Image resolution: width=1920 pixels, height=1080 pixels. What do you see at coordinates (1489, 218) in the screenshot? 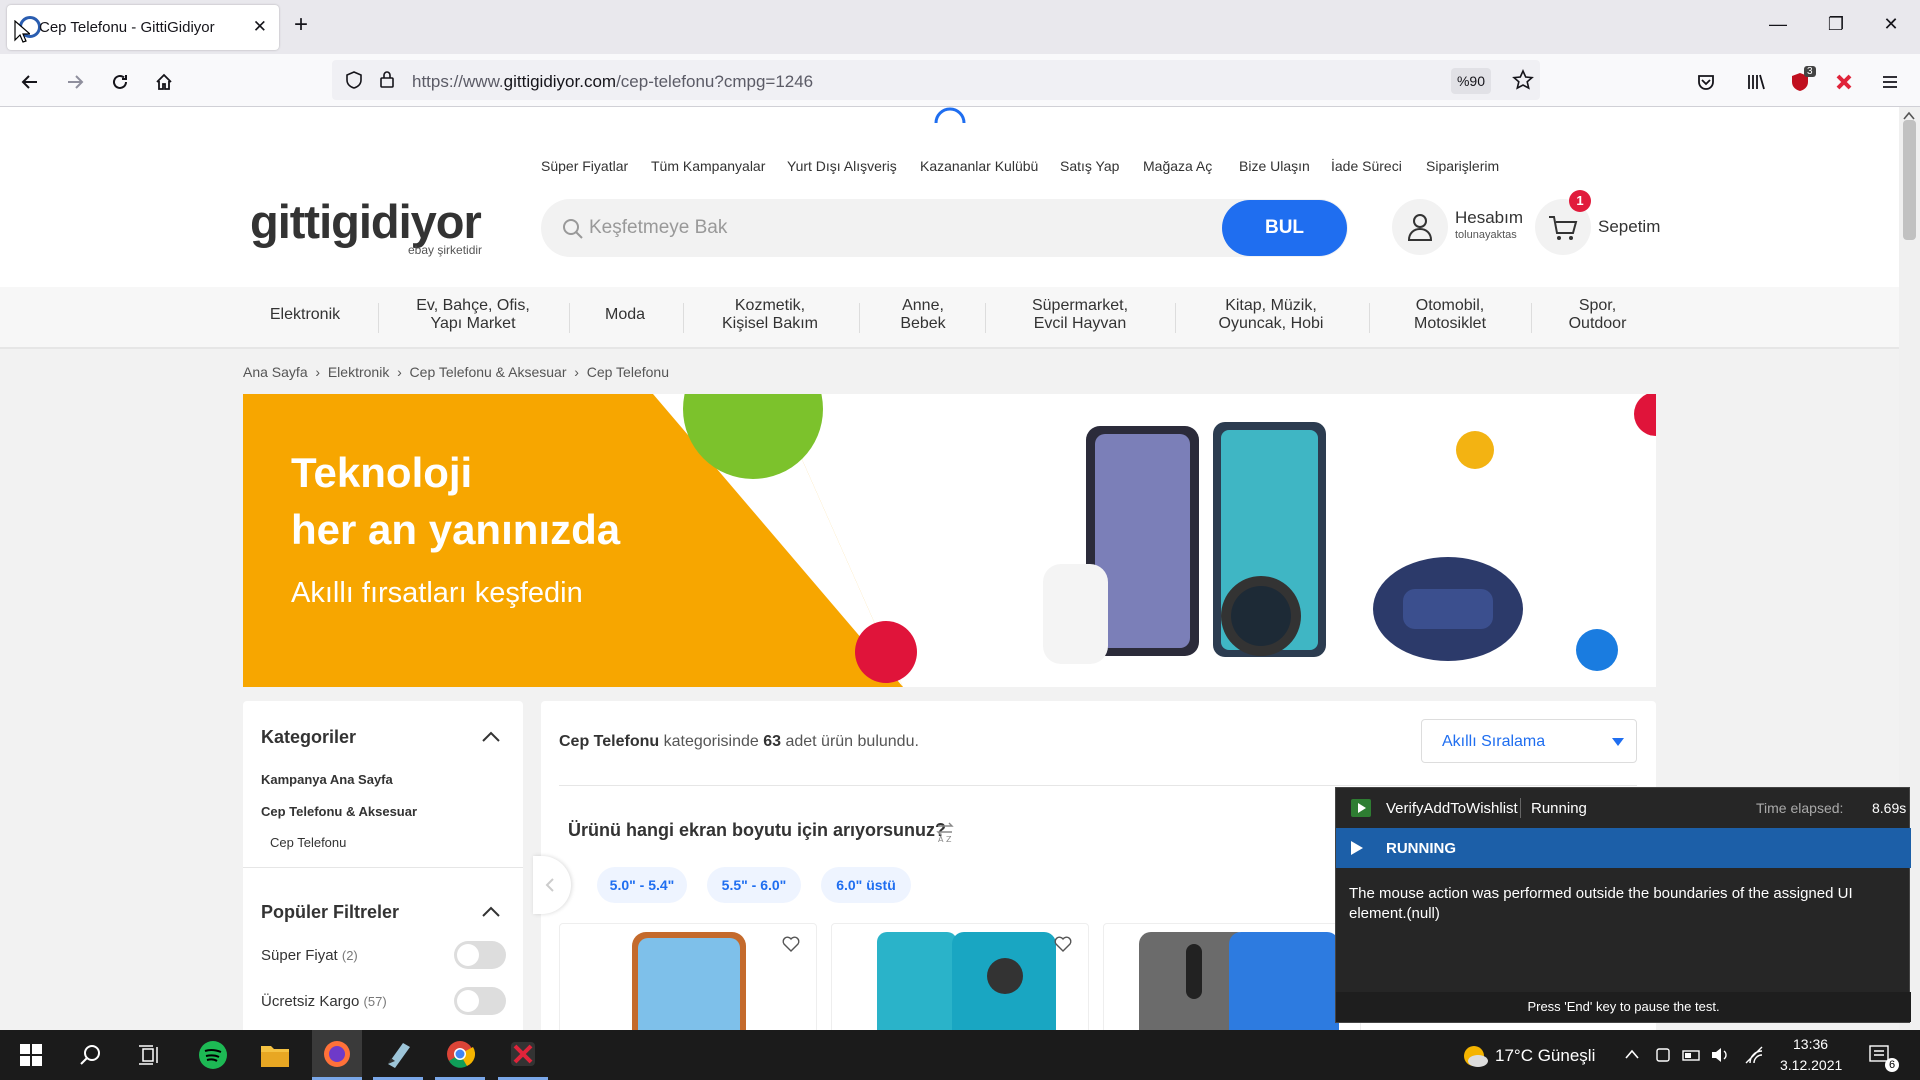
I see `account-label: Hesabım` at bounding box center [1489, 218].